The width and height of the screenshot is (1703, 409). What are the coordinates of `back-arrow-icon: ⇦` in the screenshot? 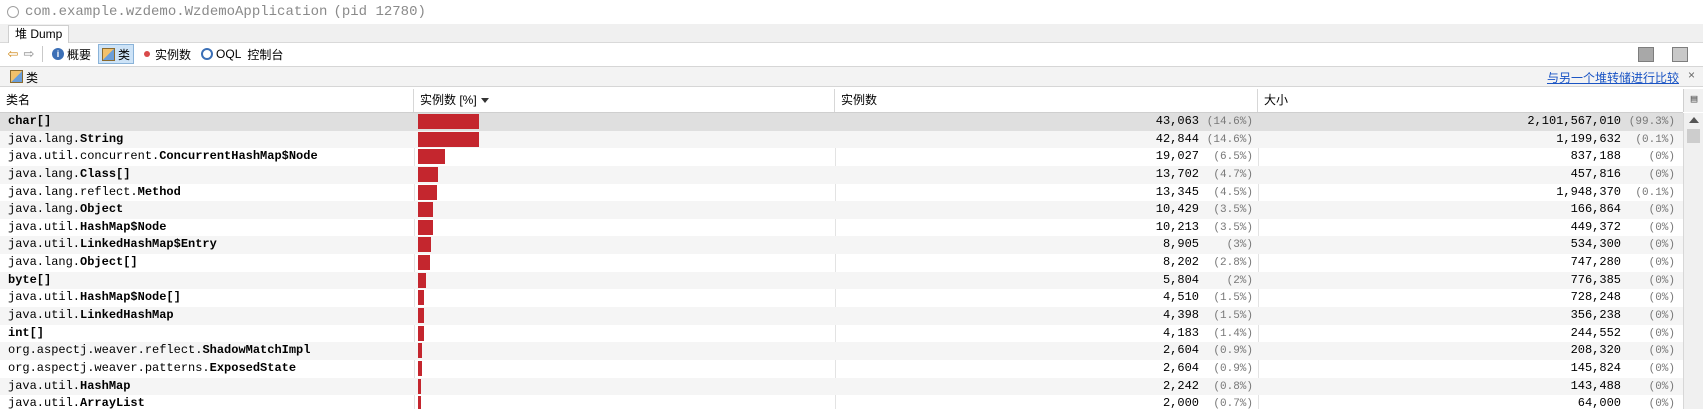 It's located at (13, 53).